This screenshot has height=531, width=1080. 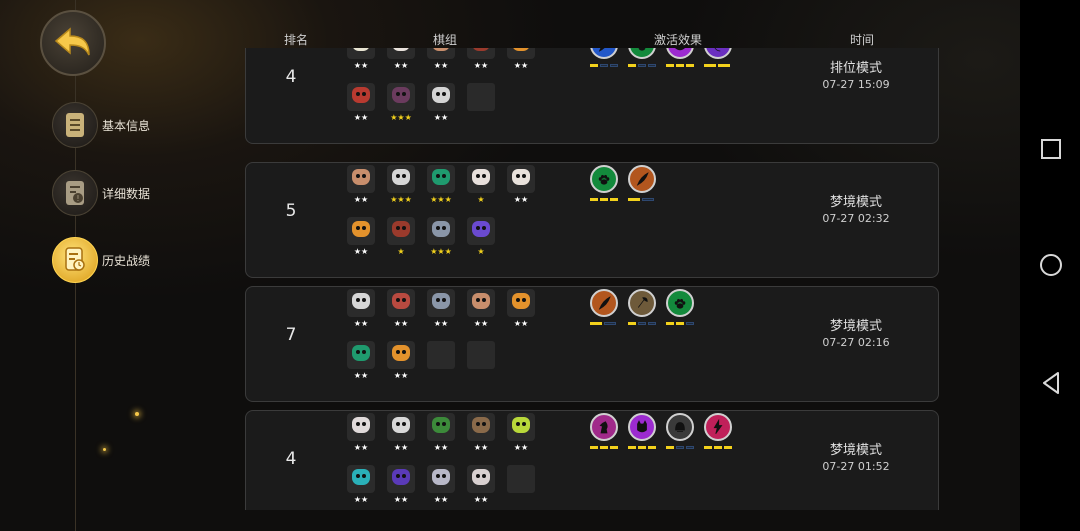 I want to click on recent-apps-button, so click(x=1051, y=151).